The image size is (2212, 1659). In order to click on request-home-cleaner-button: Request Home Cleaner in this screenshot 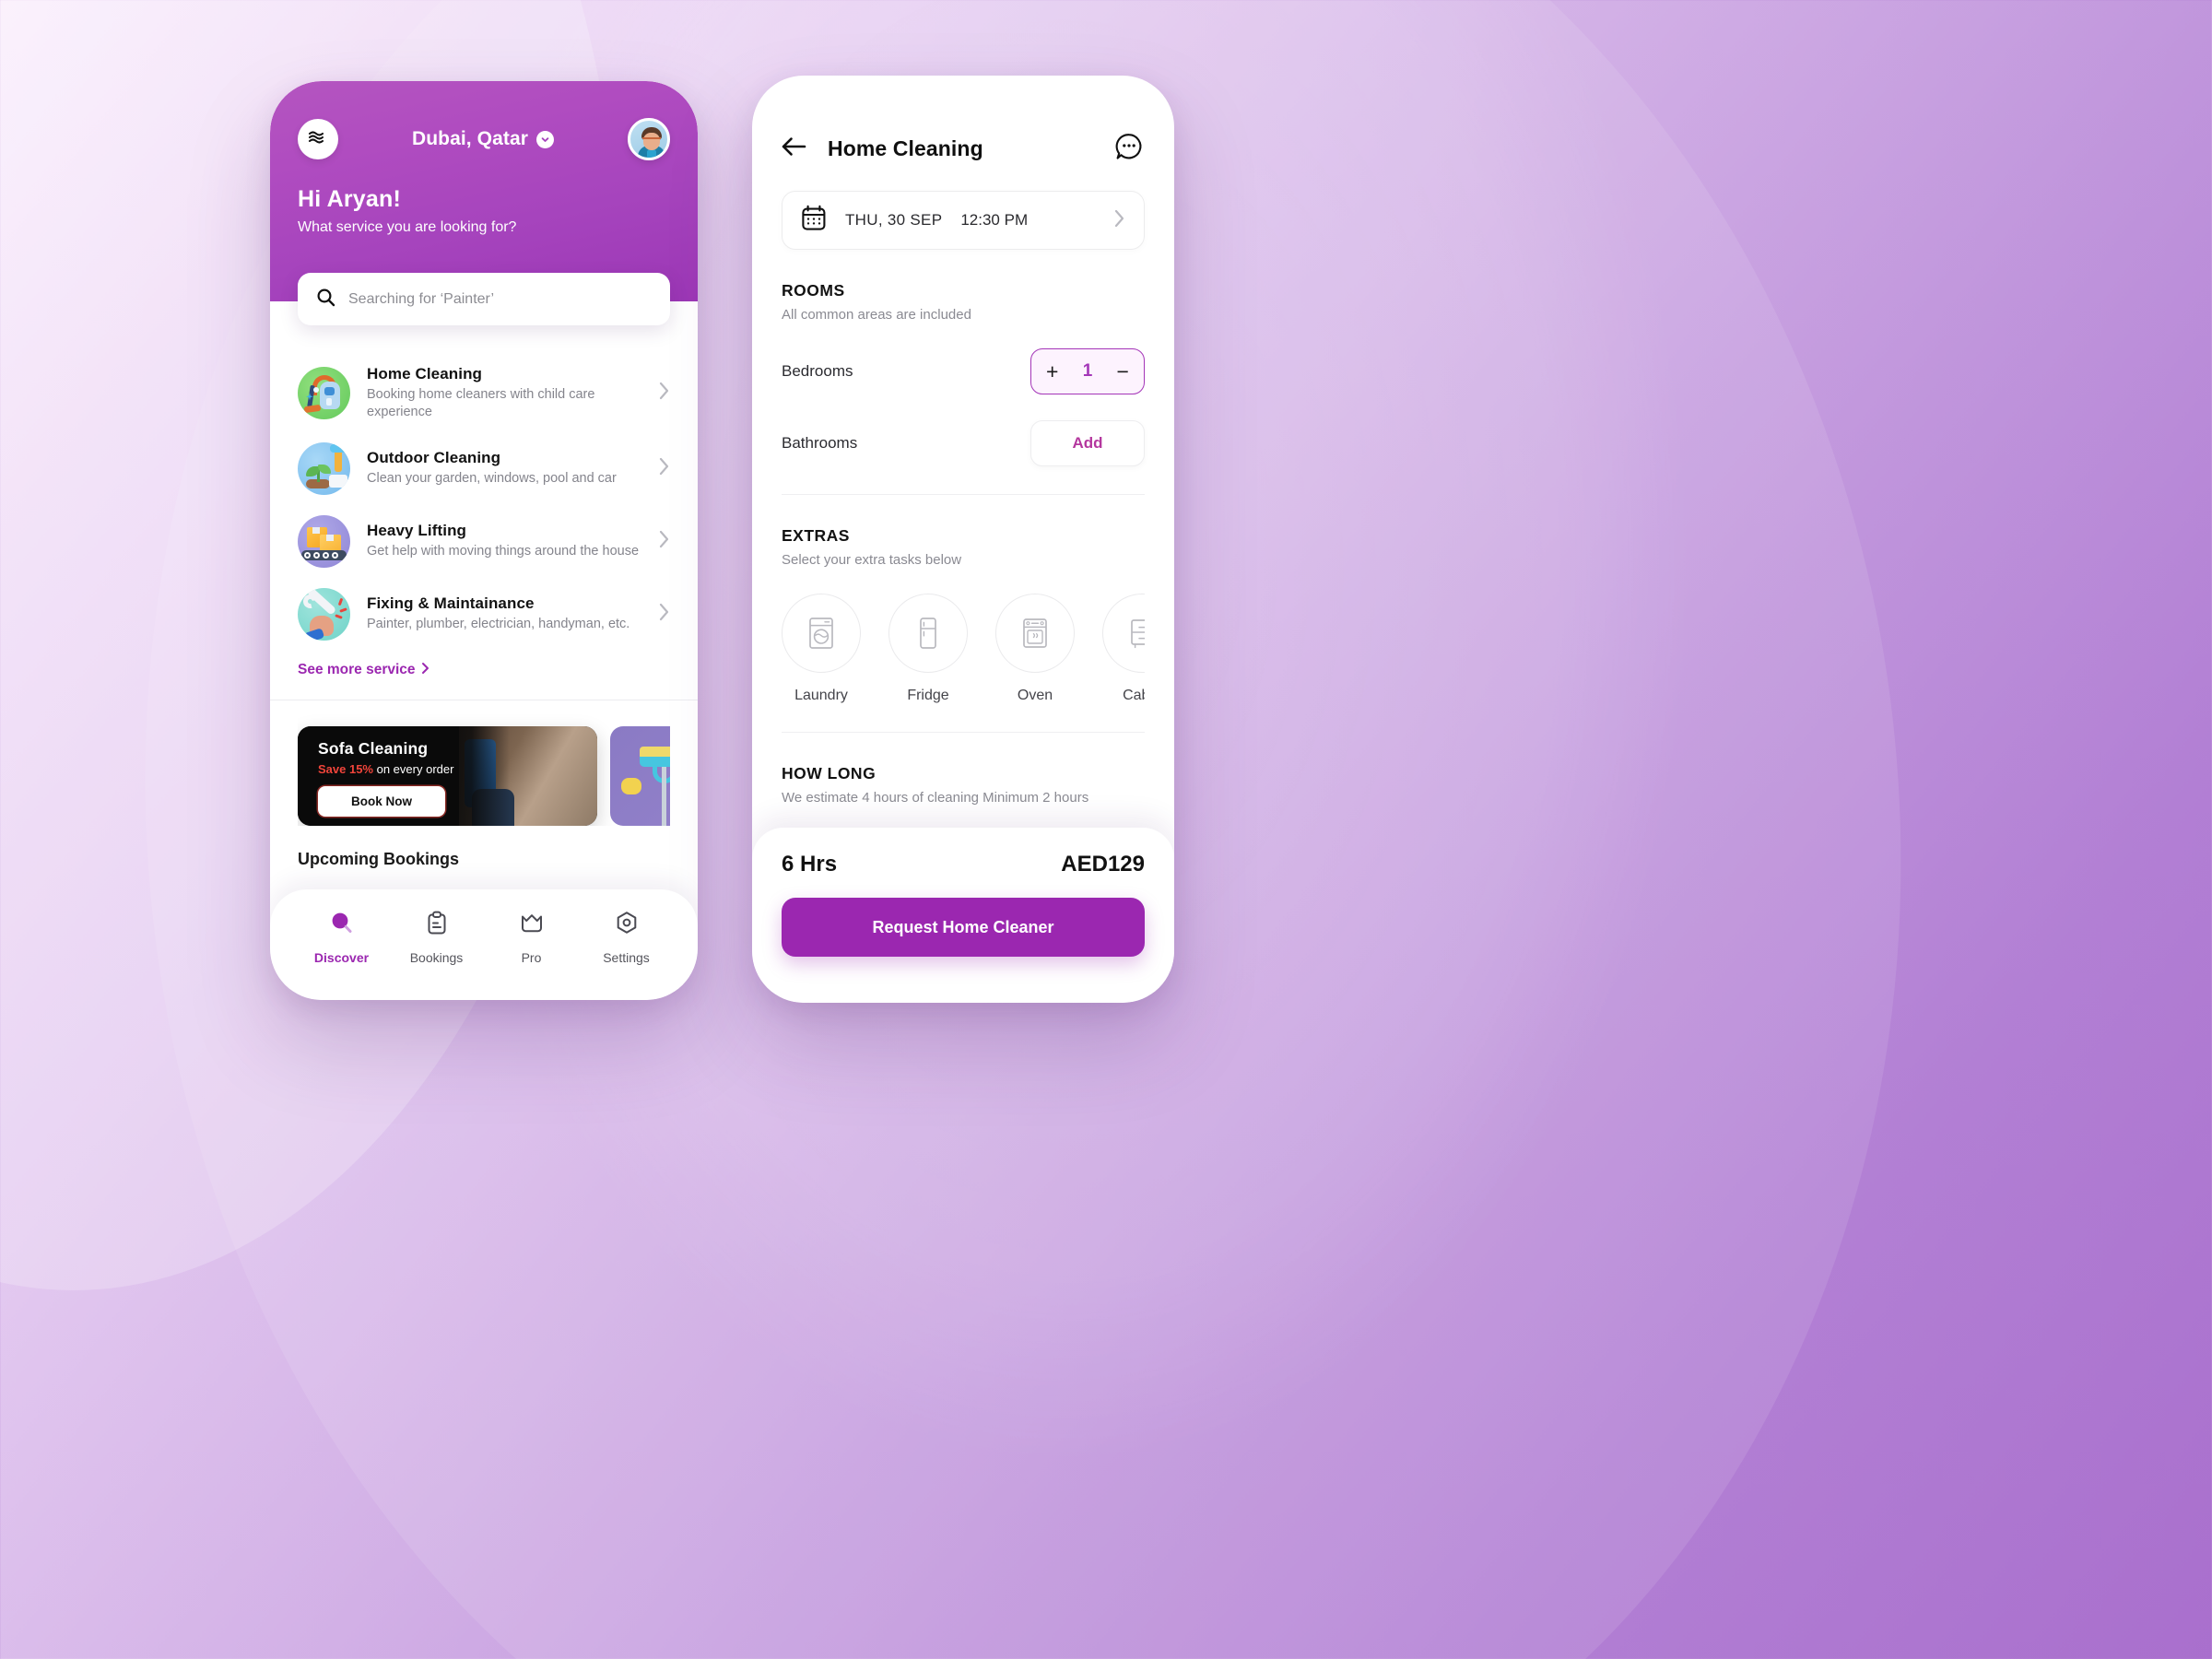, I will do `click(963, 927)`.